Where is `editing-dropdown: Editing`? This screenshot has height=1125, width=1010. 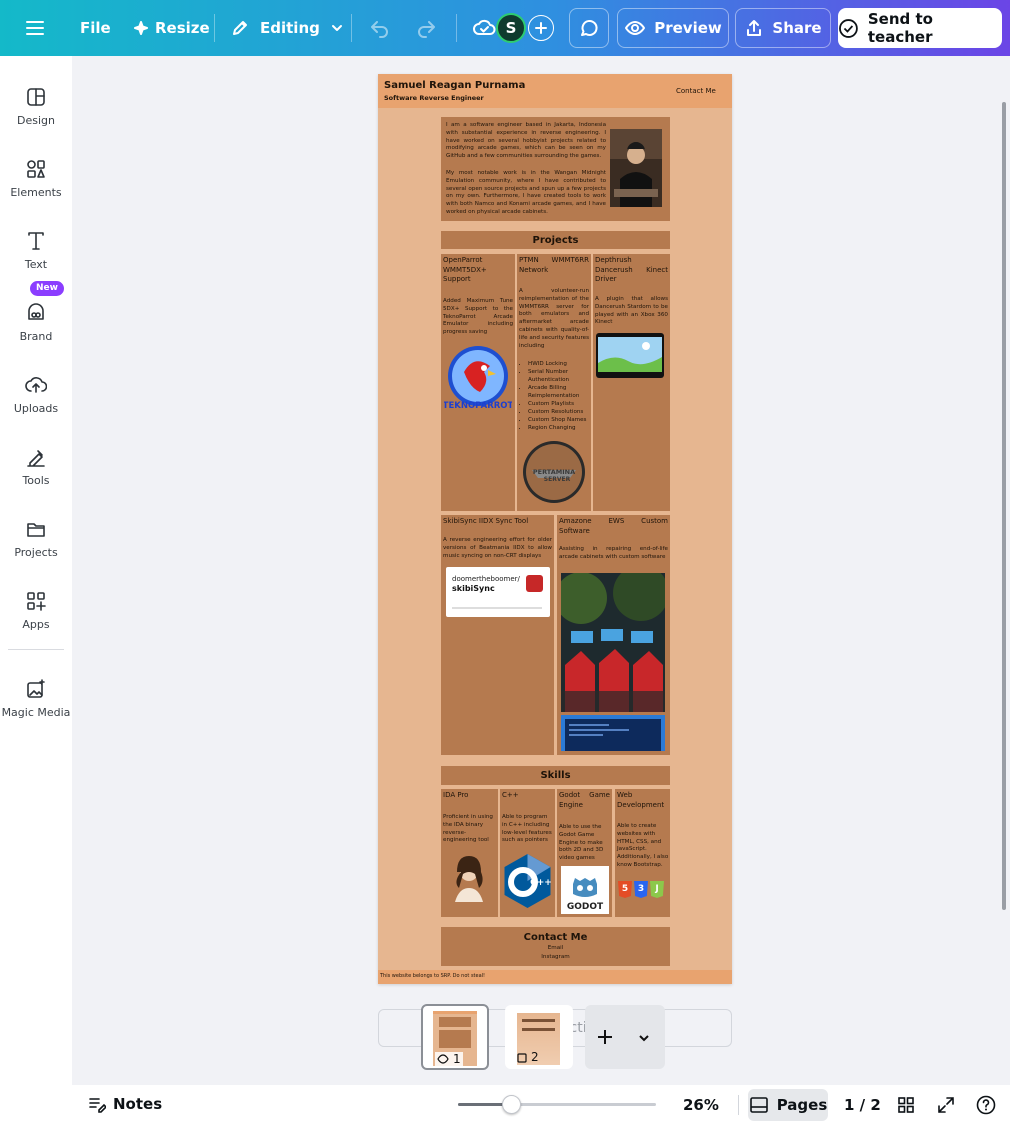 editing-dropdown: Editing is located at coordinates (287, 28).